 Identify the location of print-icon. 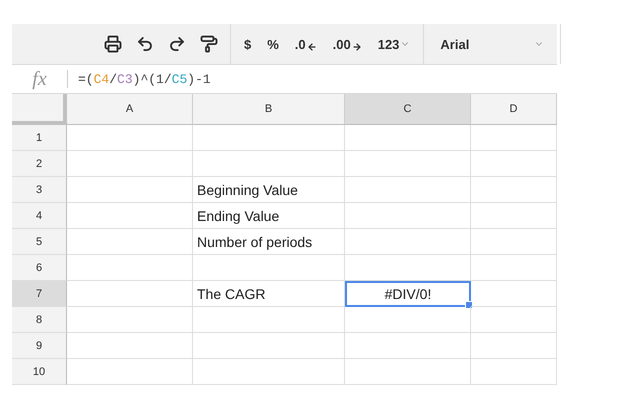
(113, 44).